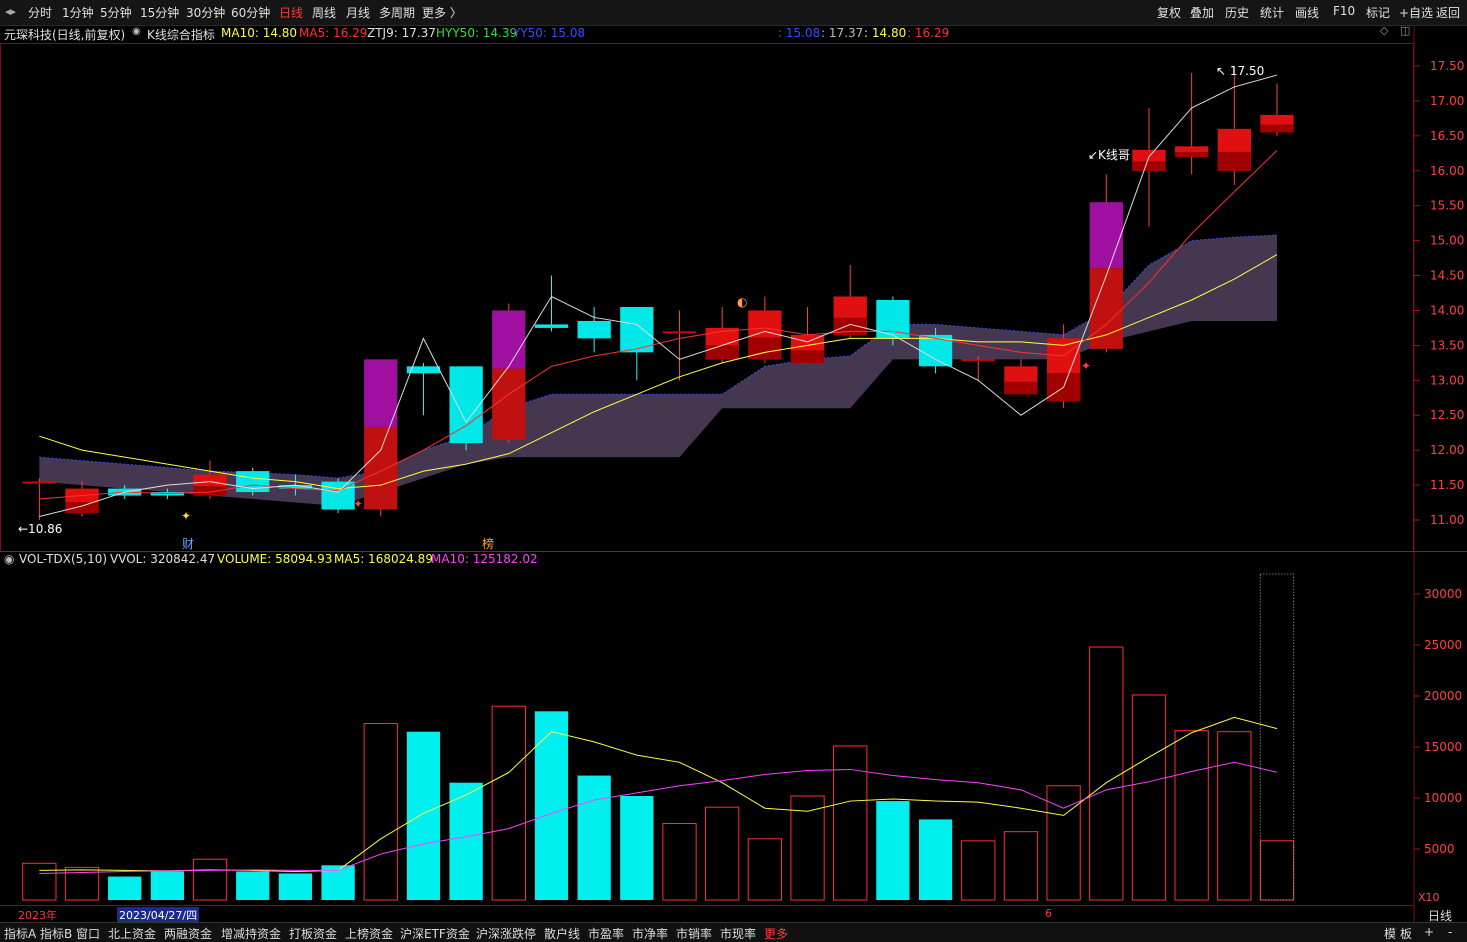 The width and height of the screenshot is (1467, 942). Describe the element at coordinates (9, 559) in the screenshot. I see `vol-settings-icon: ◉` at that location.